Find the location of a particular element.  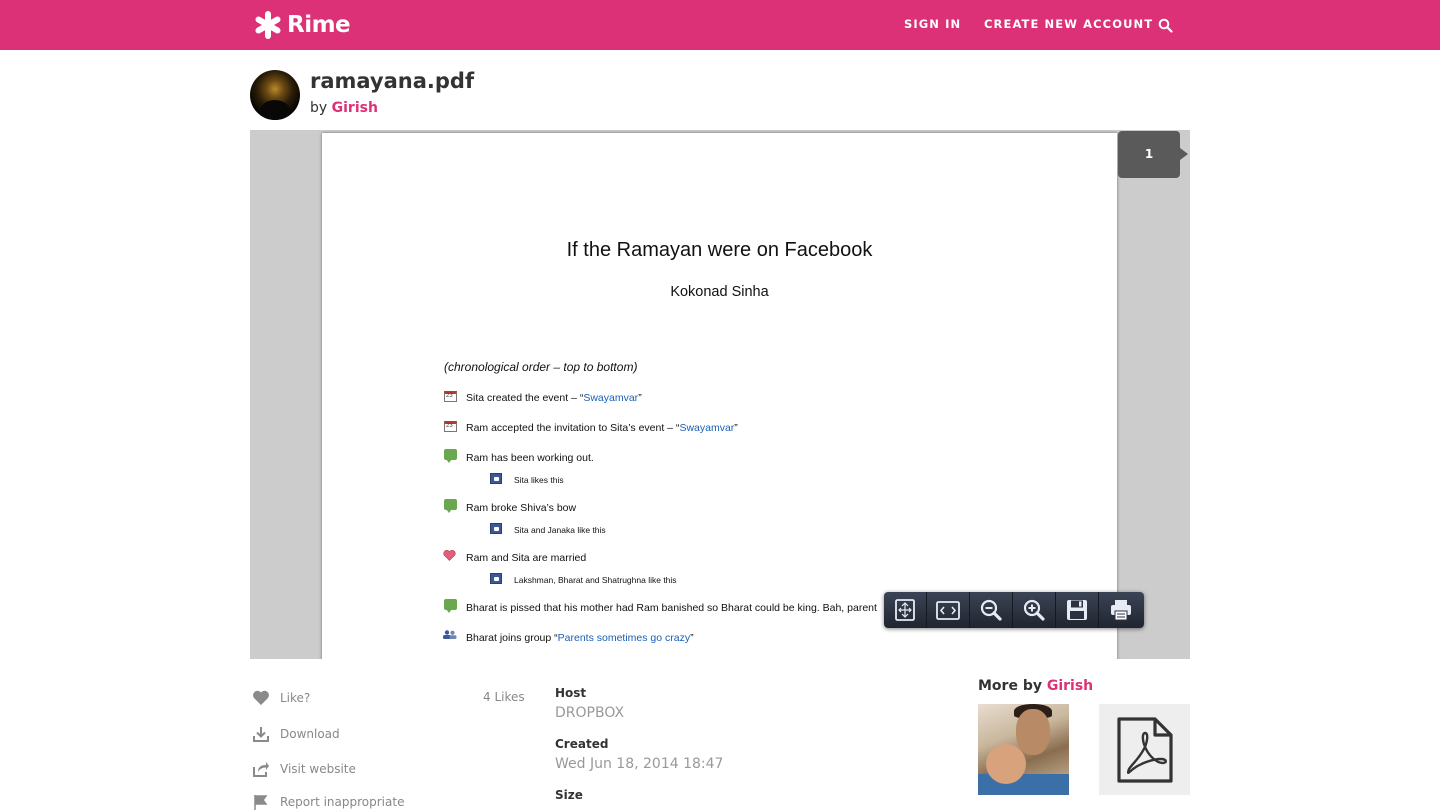

like-label: Like? is located at coordinates (295, 698).